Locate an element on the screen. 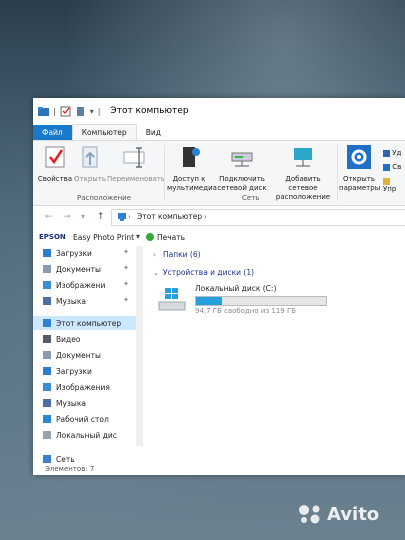 Image resolution: width=405 pixels, height=540 pixels. properties-button: Свойства is located at coordinates (55, 164).